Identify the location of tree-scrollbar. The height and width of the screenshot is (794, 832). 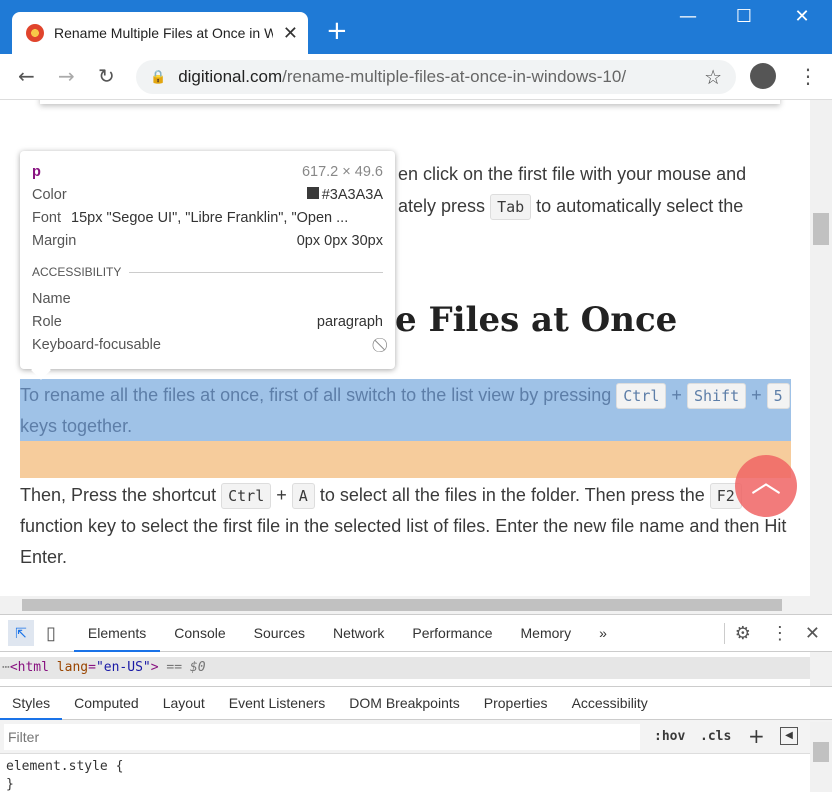
(821, 669).